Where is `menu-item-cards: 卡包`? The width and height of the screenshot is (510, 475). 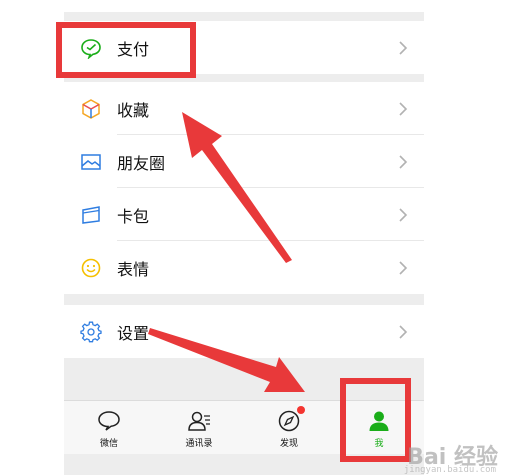
menu-item-cards: 卡包 is located at coordinates (244, 214).